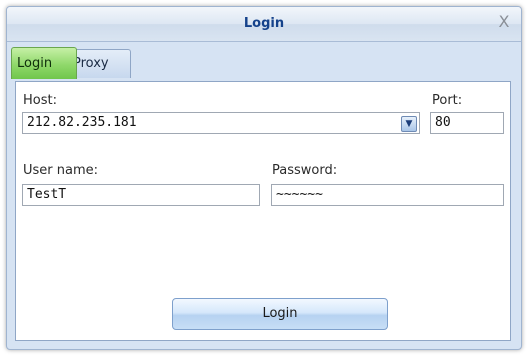 This screenshot has height=356, width=528. Describe the element at coordinates (280, 314) in the screenshot. I see `login-button: Login` at that location.